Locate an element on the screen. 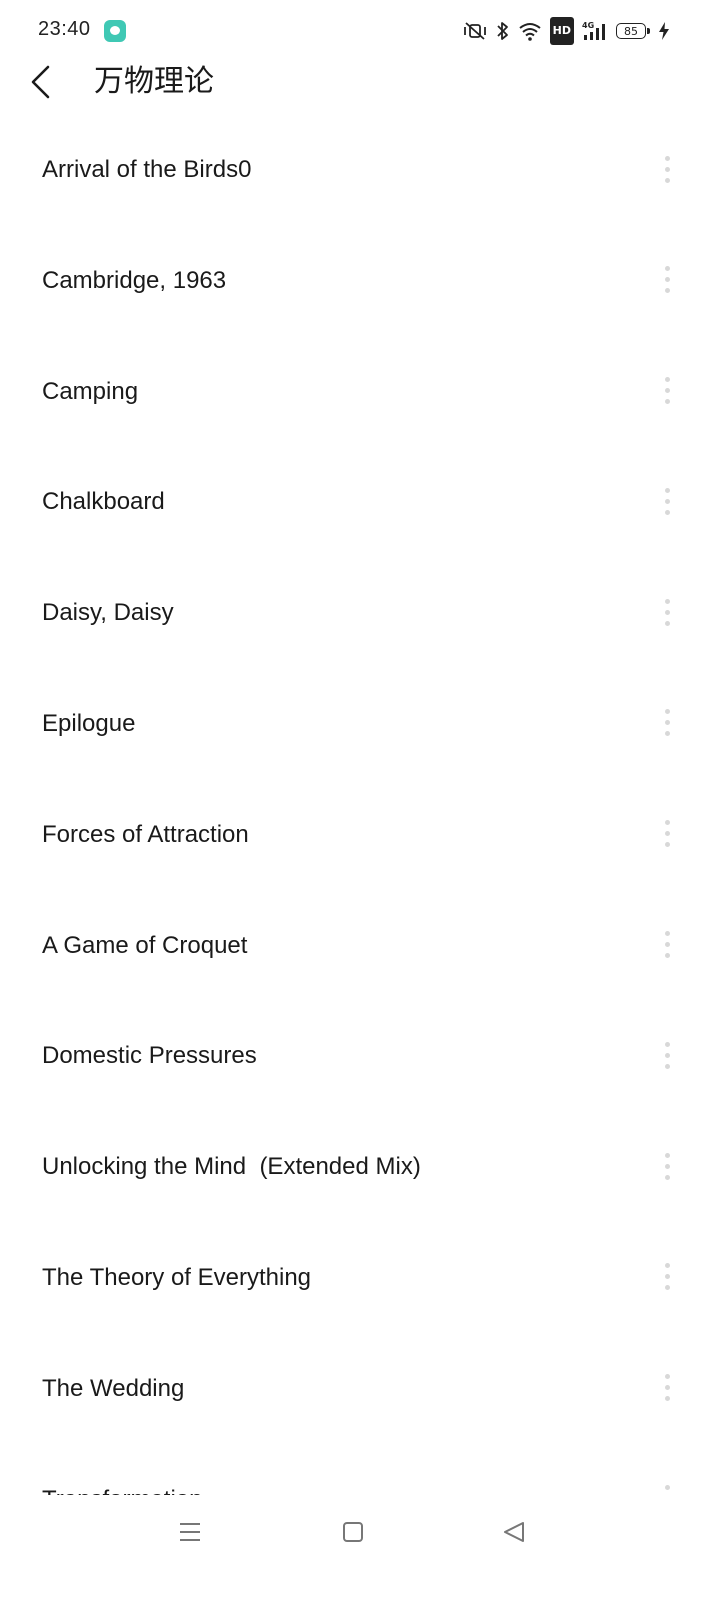 The width and height of the screenshot is (720, 1600). track-title: Epilogue is located at coordinates (89, 723).